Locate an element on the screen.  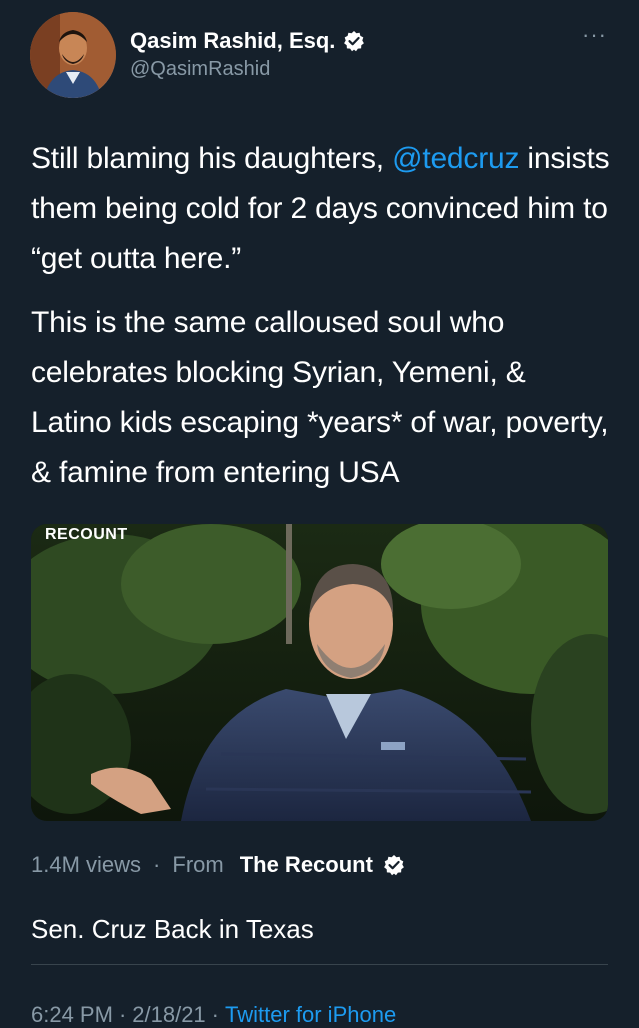
author-name-row: Qasim Rashid, Esq. is located at coordinates (247, 41).